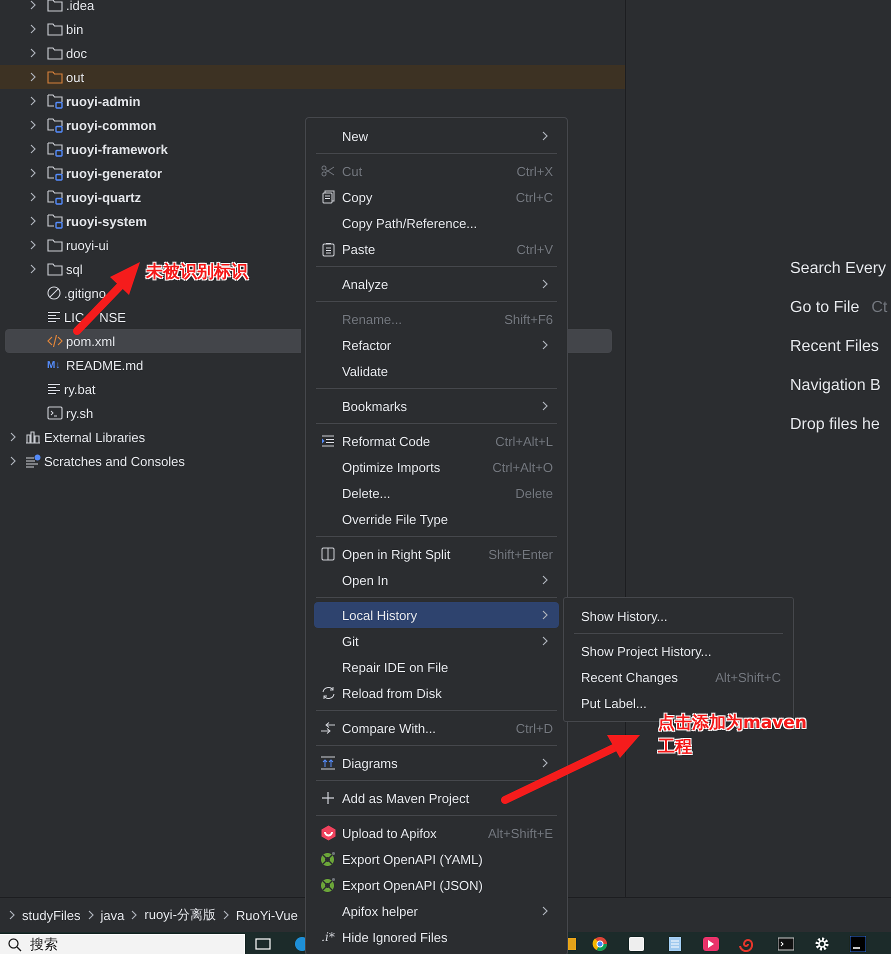 This screenshot has height=954, width=891. I want to click on text-file-icon, so click(54, 317).